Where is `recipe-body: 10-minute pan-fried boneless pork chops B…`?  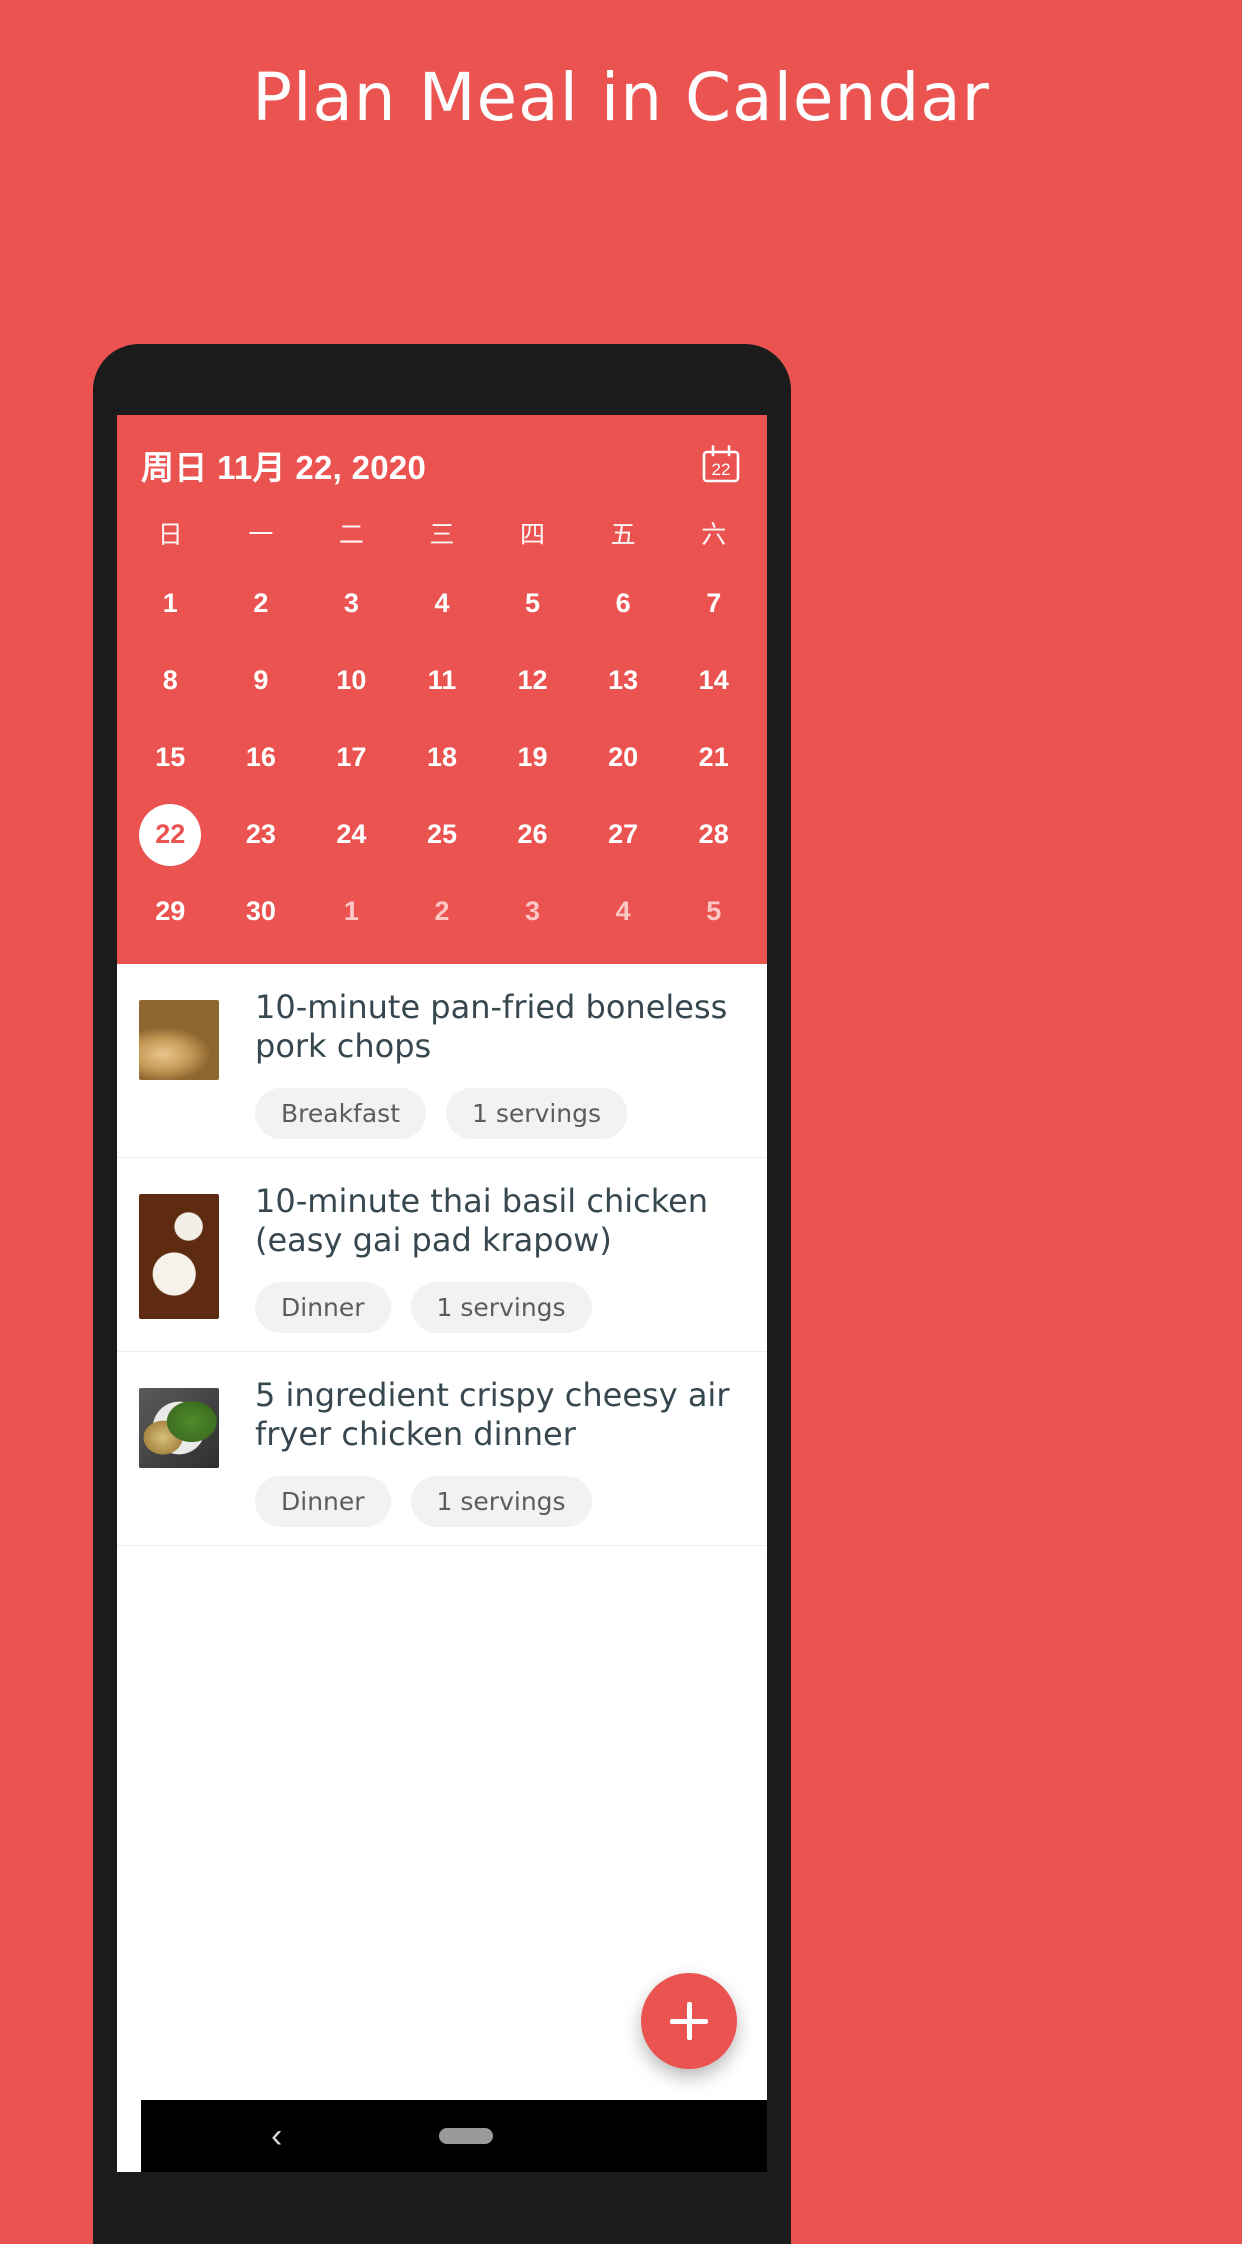 recipe-body: 10-minute pan-fried boneless pork chops B… is located at coordinates (482, 1064).